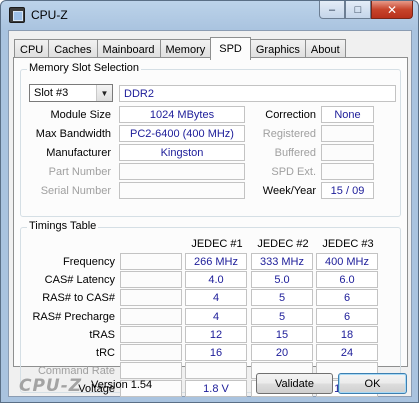 The image size is (419, 403). What do you see at coordinates (104, 93) in the screenshot?
I see `chevron-down-icon: ▼` at bounding box center [104, 93].